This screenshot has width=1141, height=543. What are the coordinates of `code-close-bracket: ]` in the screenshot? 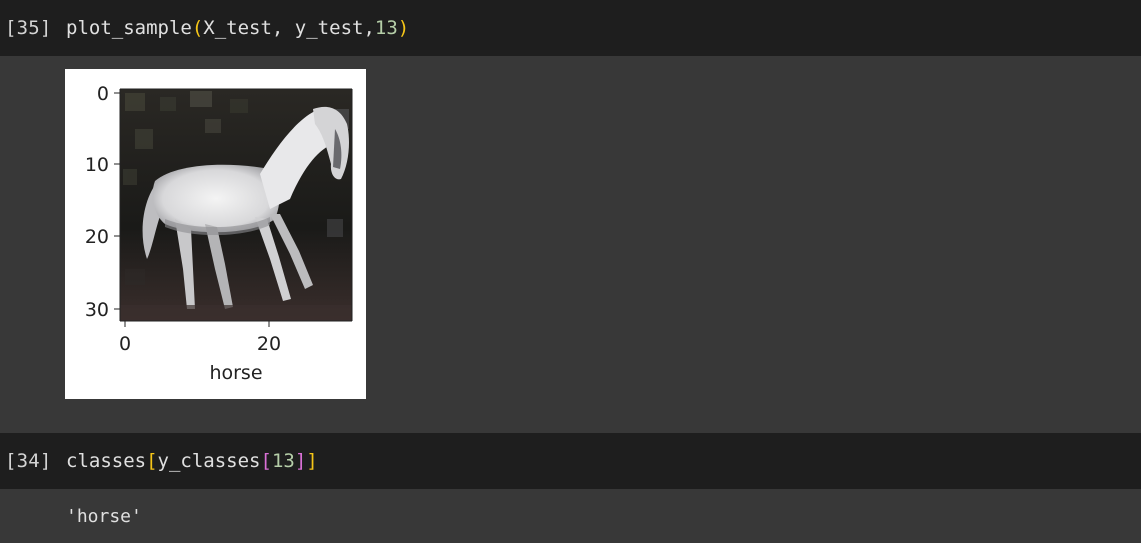 It's located at (312, 461).